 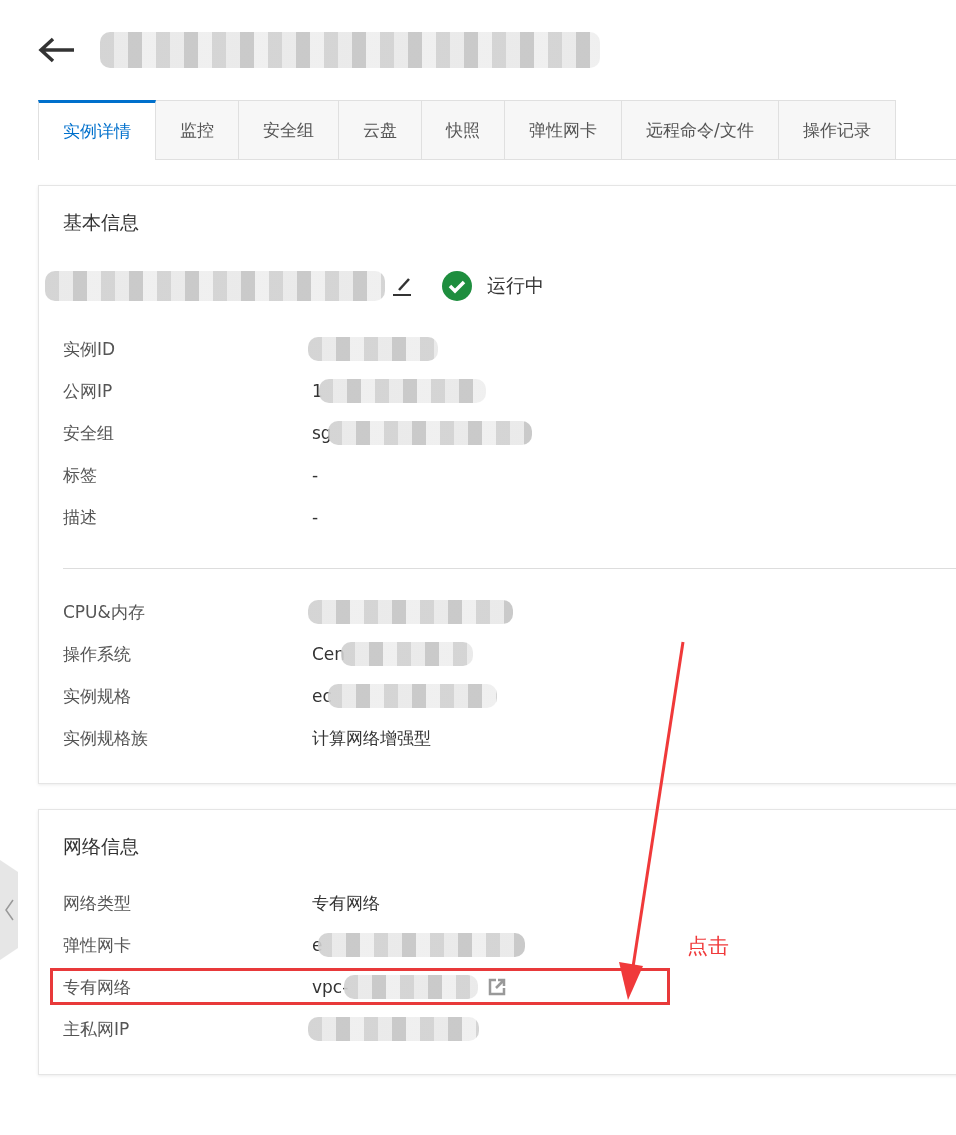 I want to click on field-value: 专有网络, so click(x=346, y=903).